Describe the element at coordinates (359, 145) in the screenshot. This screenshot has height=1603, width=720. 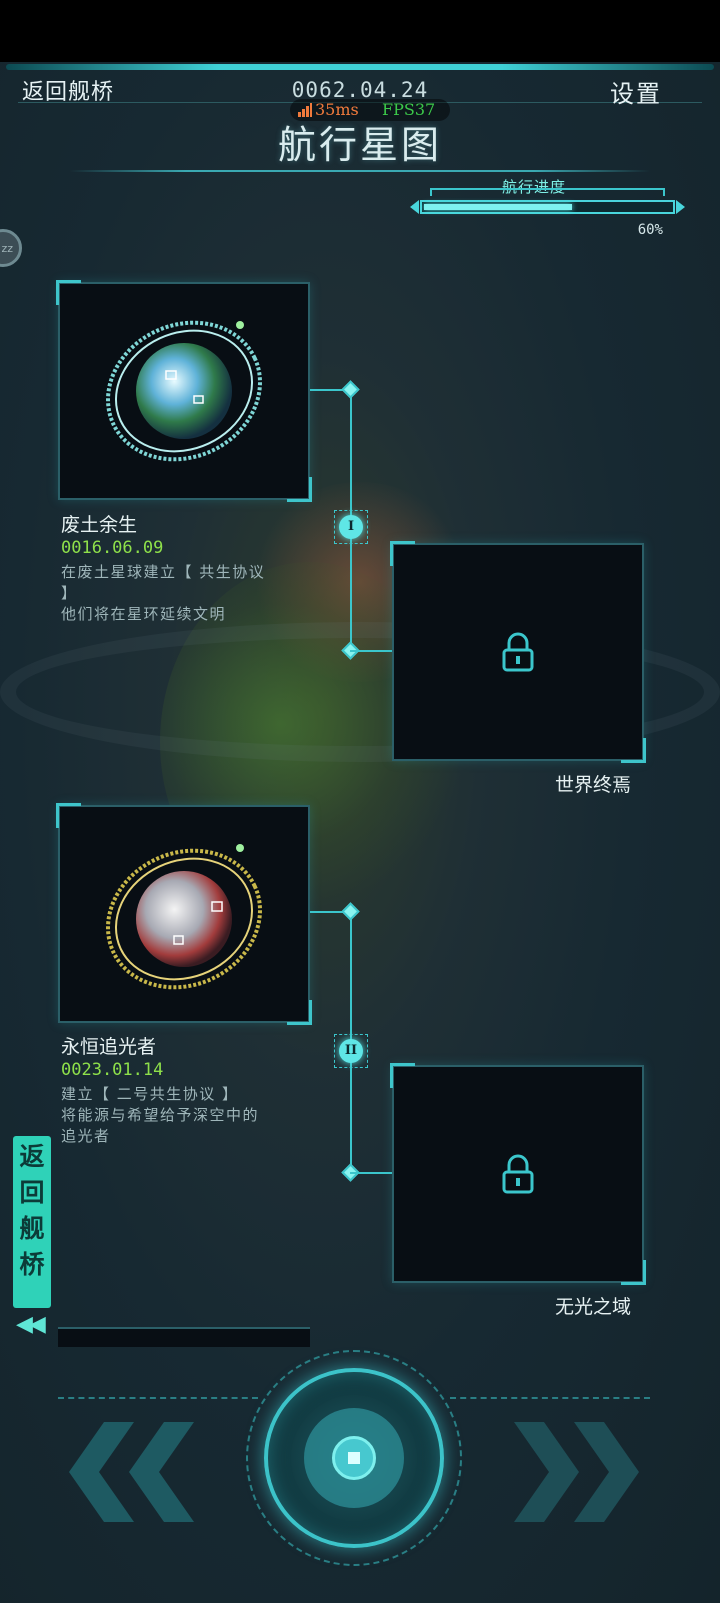
I see `page-title: 航行星图` at that location.